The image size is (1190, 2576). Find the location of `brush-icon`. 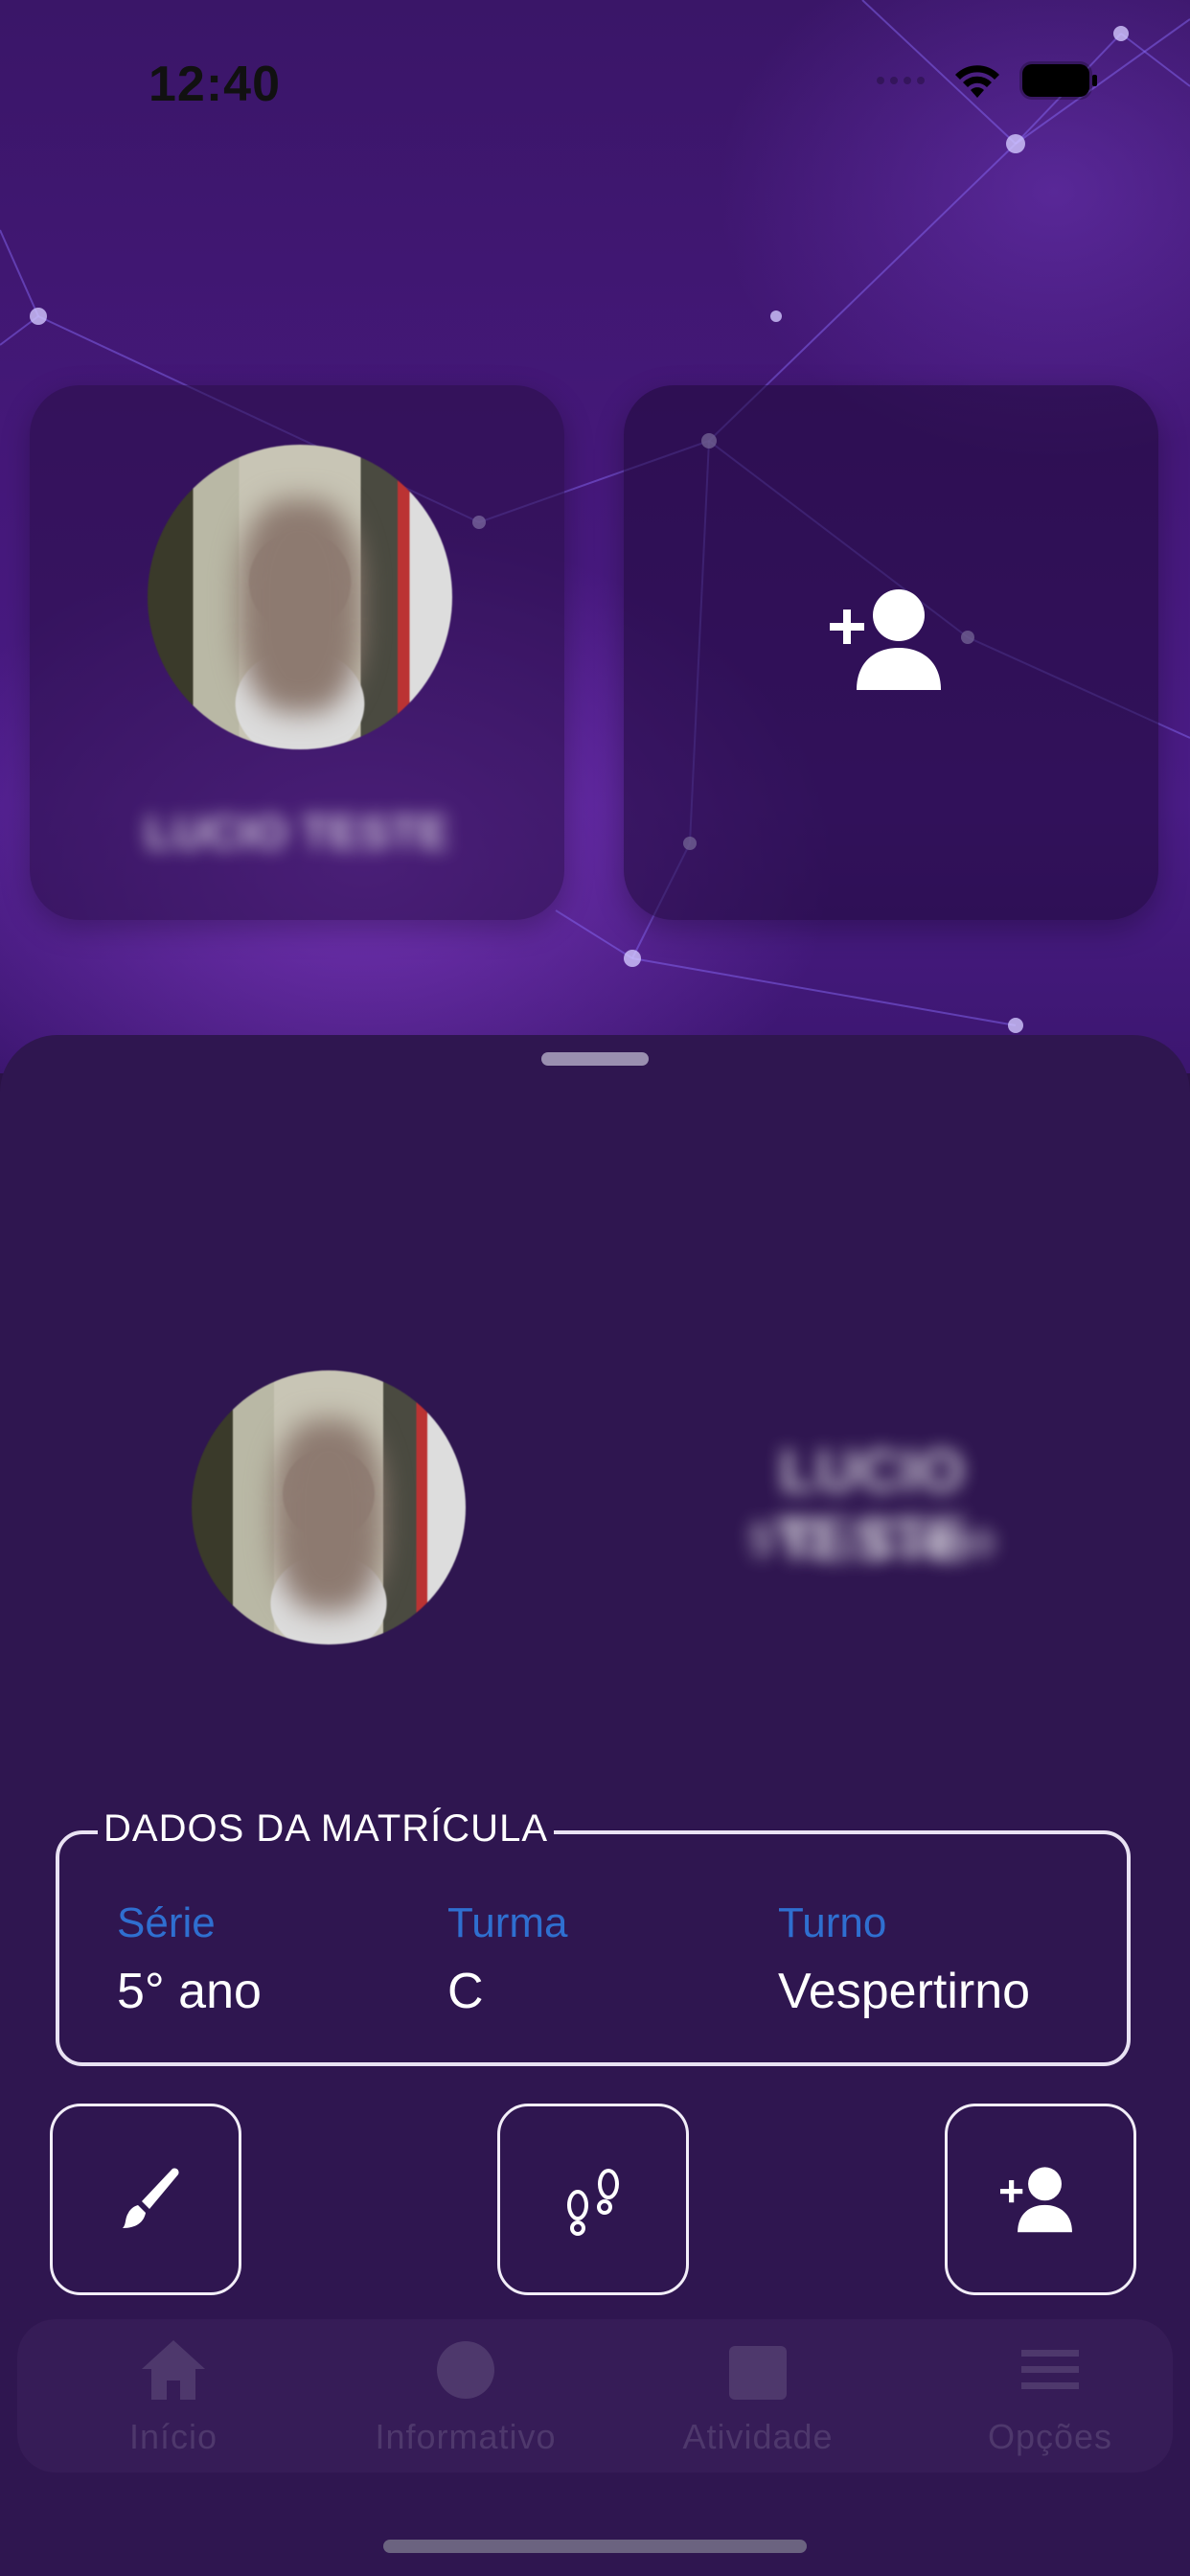

brush-icon is located at coordinates (151, 2198).